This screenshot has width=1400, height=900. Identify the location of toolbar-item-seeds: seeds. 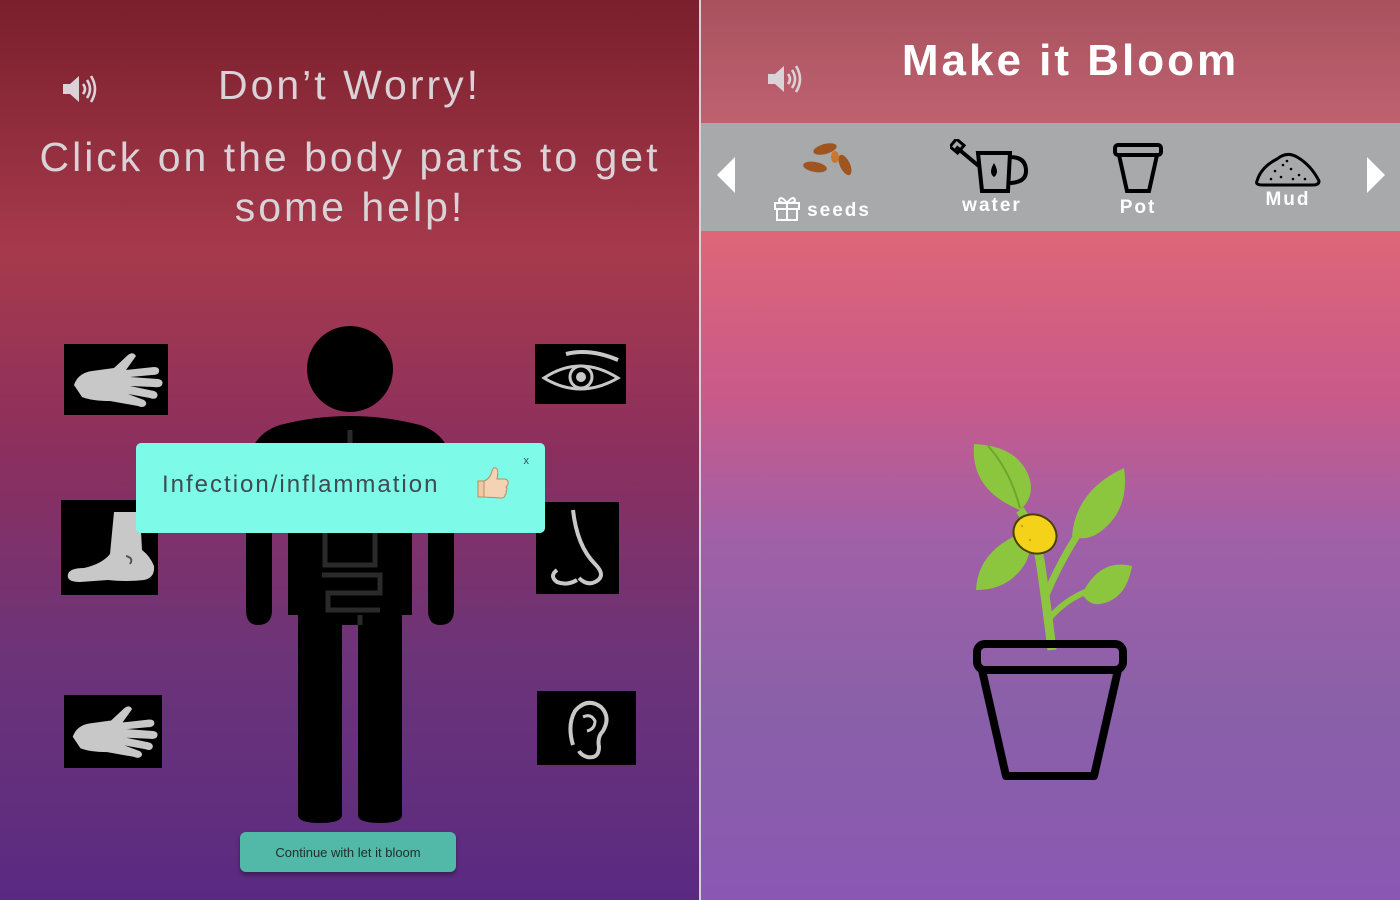
(822, 182).